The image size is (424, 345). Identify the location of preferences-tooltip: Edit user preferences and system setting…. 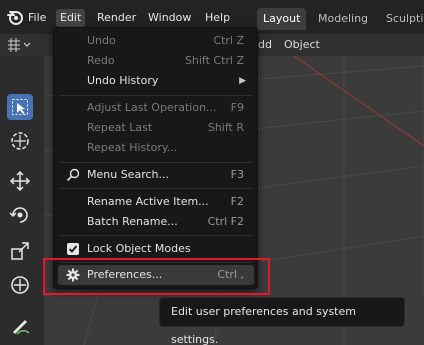
(282, 321).